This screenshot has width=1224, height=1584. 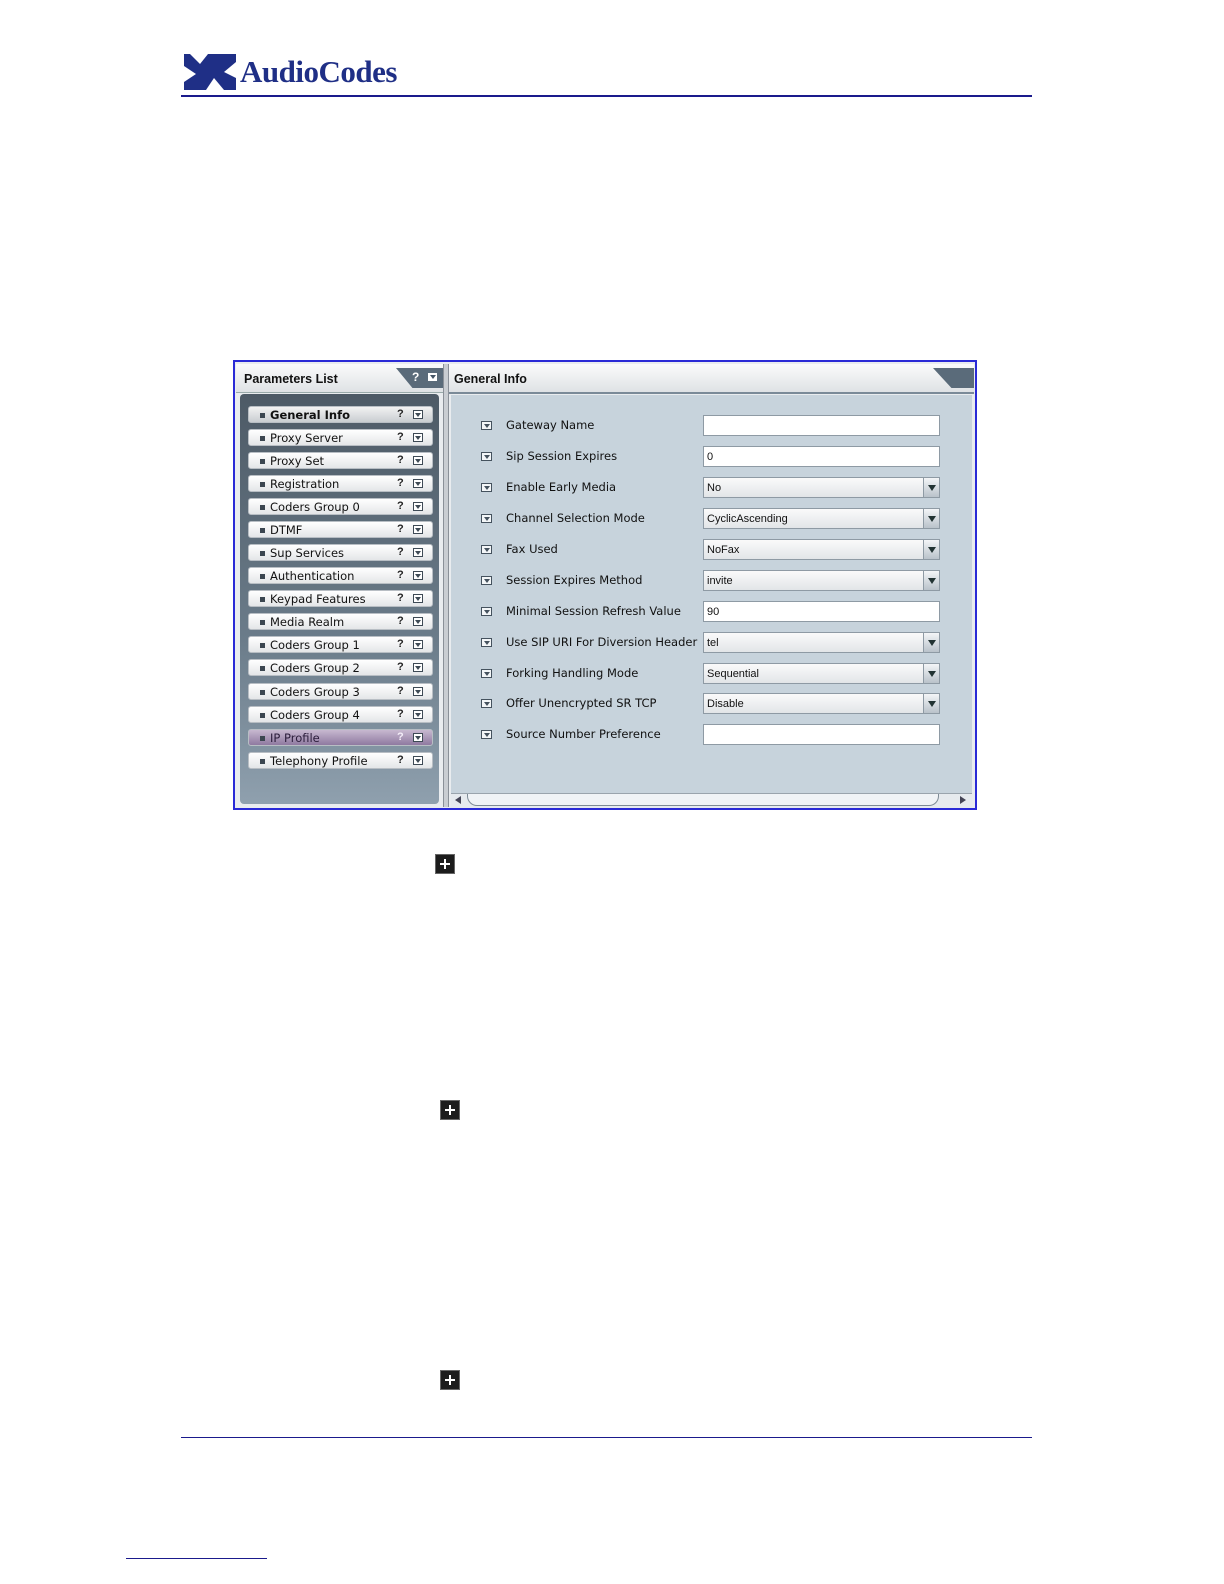 What do you see at coordinates (340, 714) in the screenshot?
I see `param-item-coders-group-4: Coders Group 4 ?` at bounding box center [340, 714].